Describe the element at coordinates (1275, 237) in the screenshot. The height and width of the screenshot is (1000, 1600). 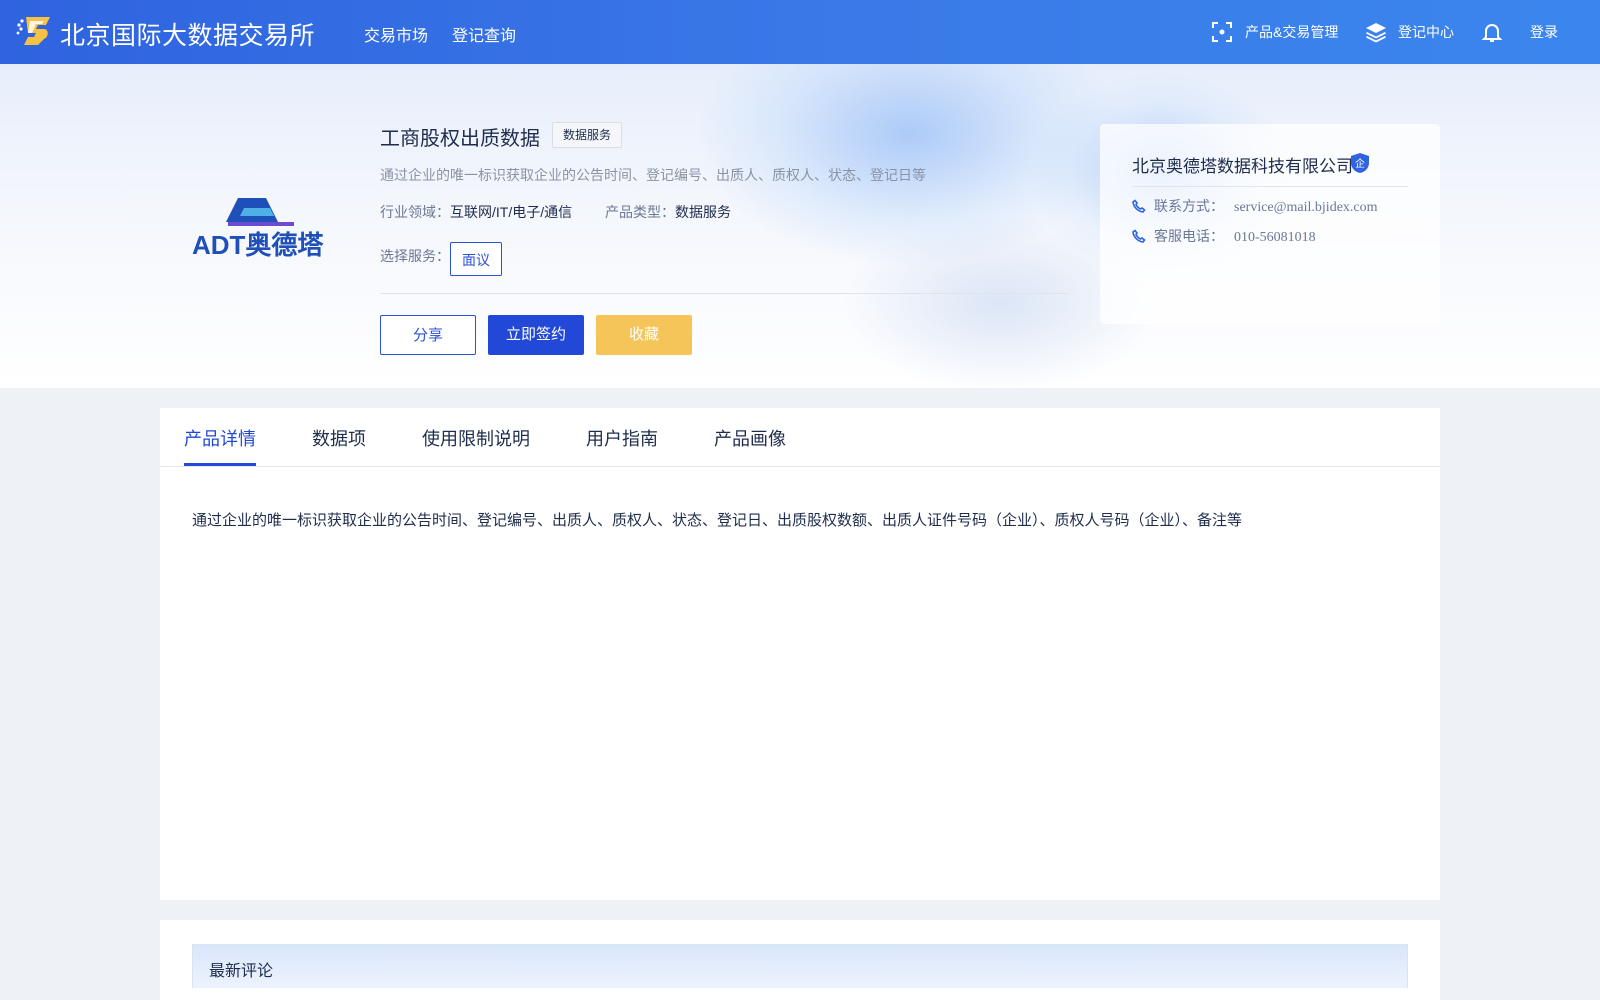
I see `phone-number: 010-56081018` at that location.